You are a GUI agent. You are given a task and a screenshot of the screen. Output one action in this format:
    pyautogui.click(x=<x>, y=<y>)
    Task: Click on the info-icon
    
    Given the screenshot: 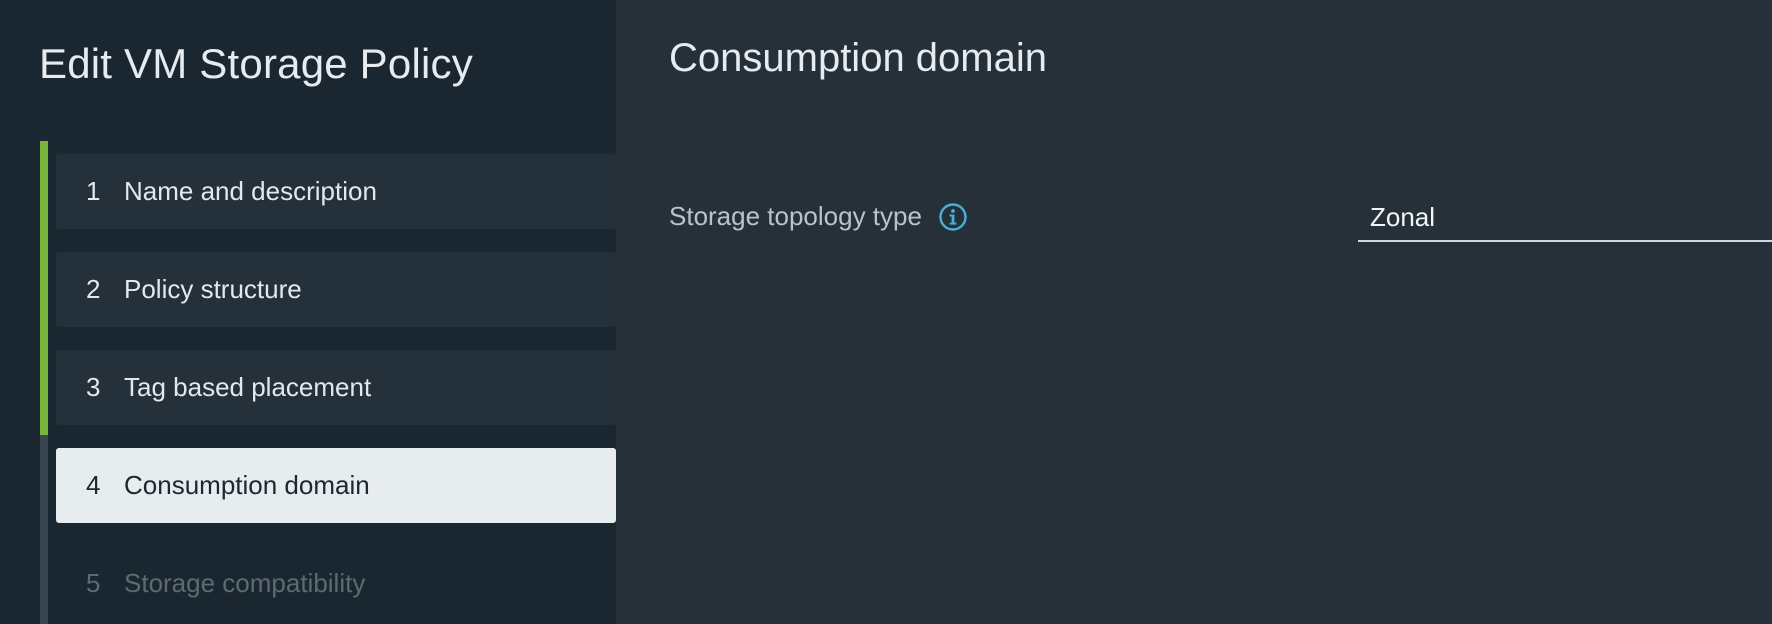 What is the action you would take?
    pyautogui.click(x=953, y=217)
    